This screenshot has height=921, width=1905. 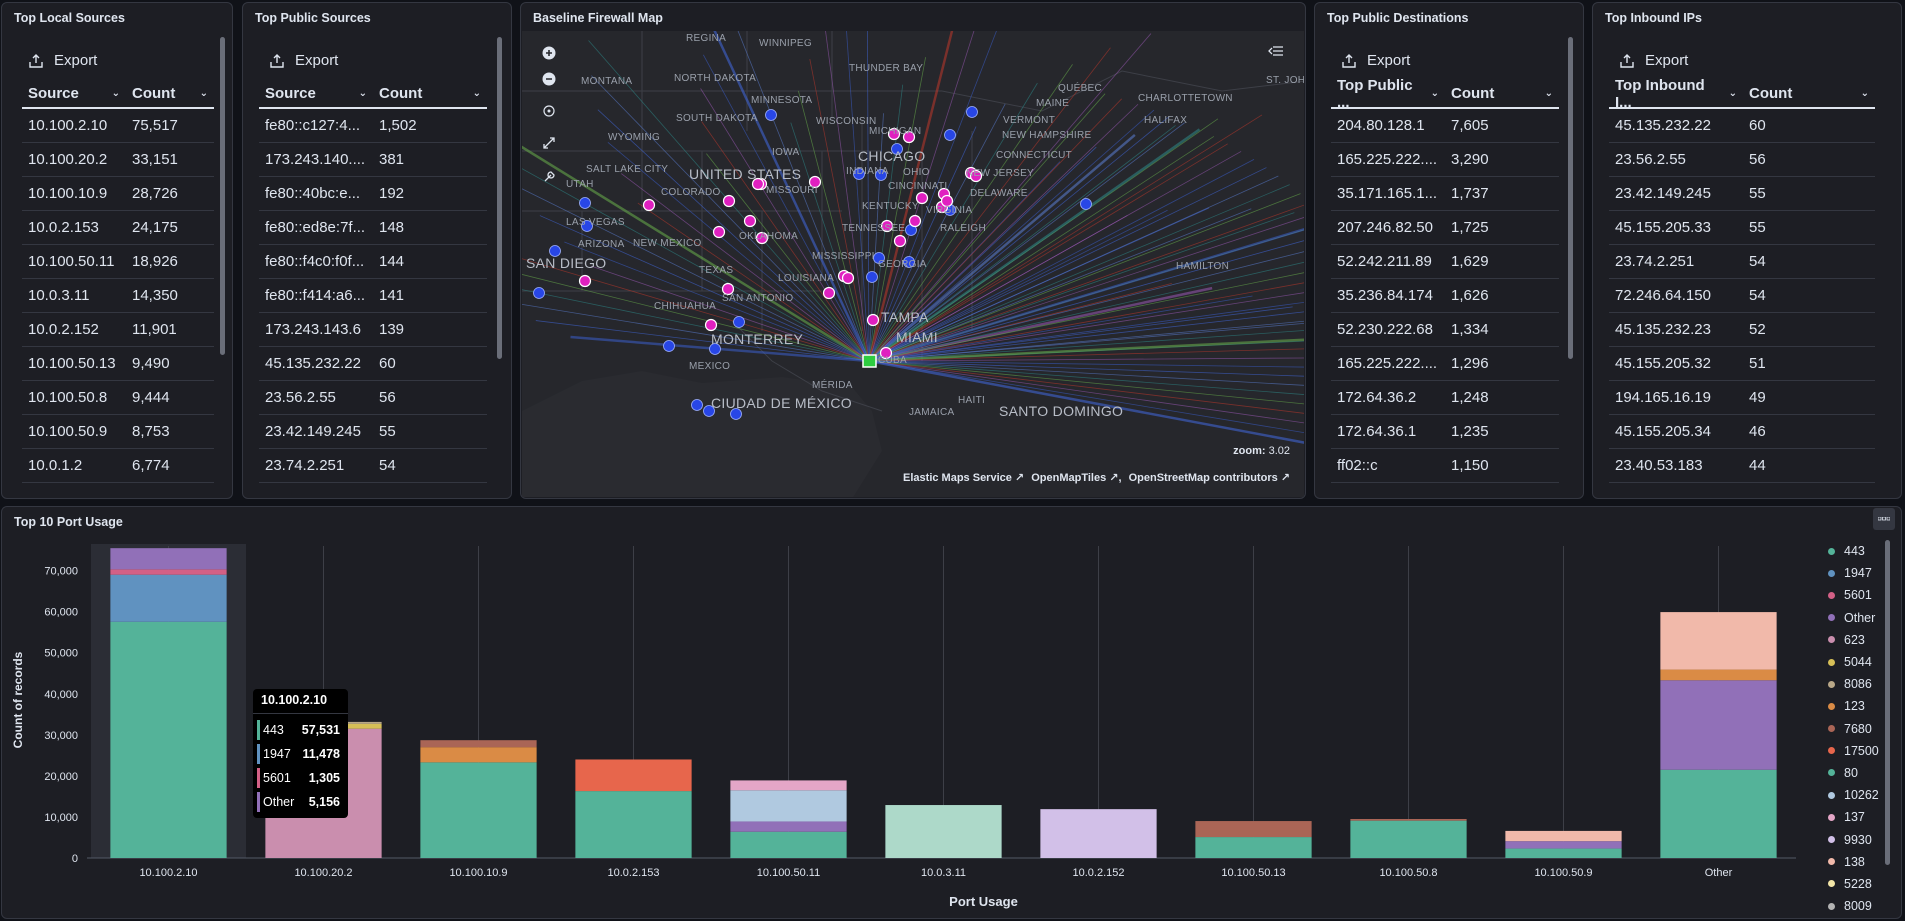 I want to click on table-row: 45.155.205.33 55, so click(x=1742, y=228).